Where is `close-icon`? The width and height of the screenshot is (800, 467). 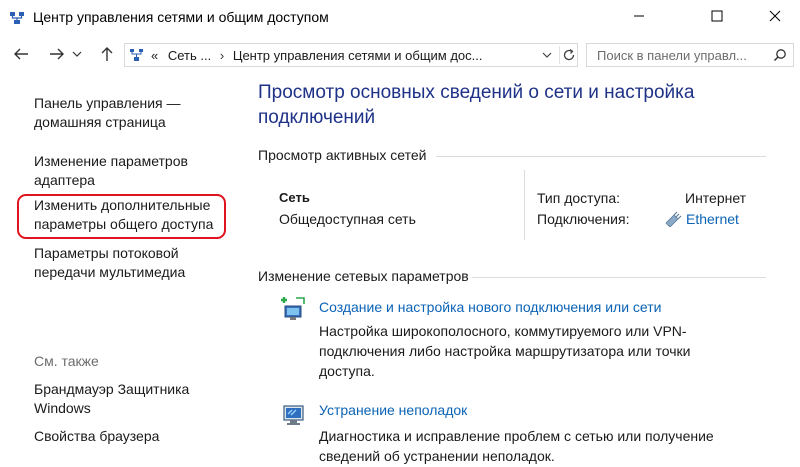 close-icon is located at coordinates (775, 16).